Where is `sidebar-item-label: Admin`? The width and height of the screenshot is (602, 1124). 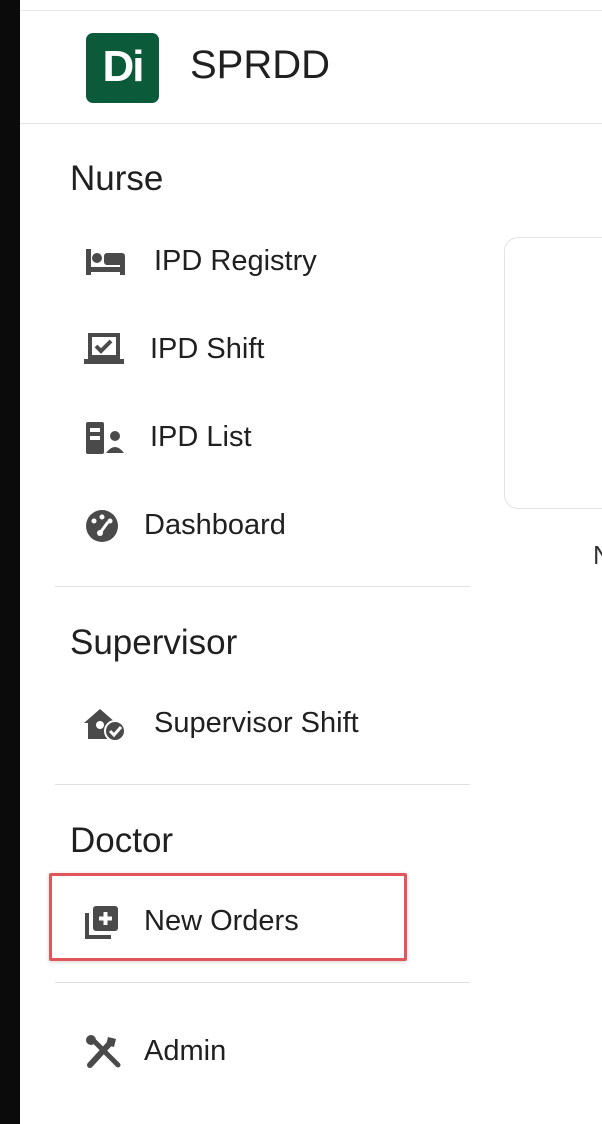
sidebar-item-label: Admin is located at coordinates (185, 1051).